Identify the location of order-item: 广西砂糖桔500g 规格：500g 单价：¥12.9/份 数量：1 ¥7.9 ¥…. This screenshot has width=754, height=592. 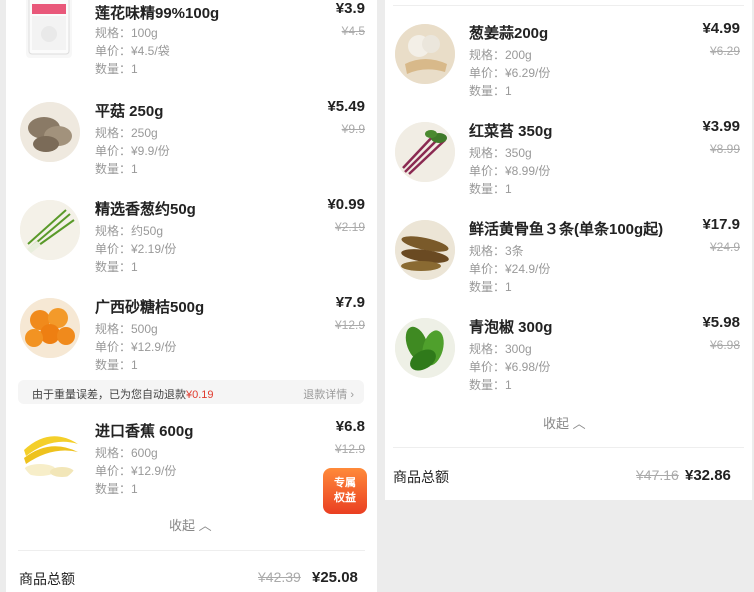
(191, 340).